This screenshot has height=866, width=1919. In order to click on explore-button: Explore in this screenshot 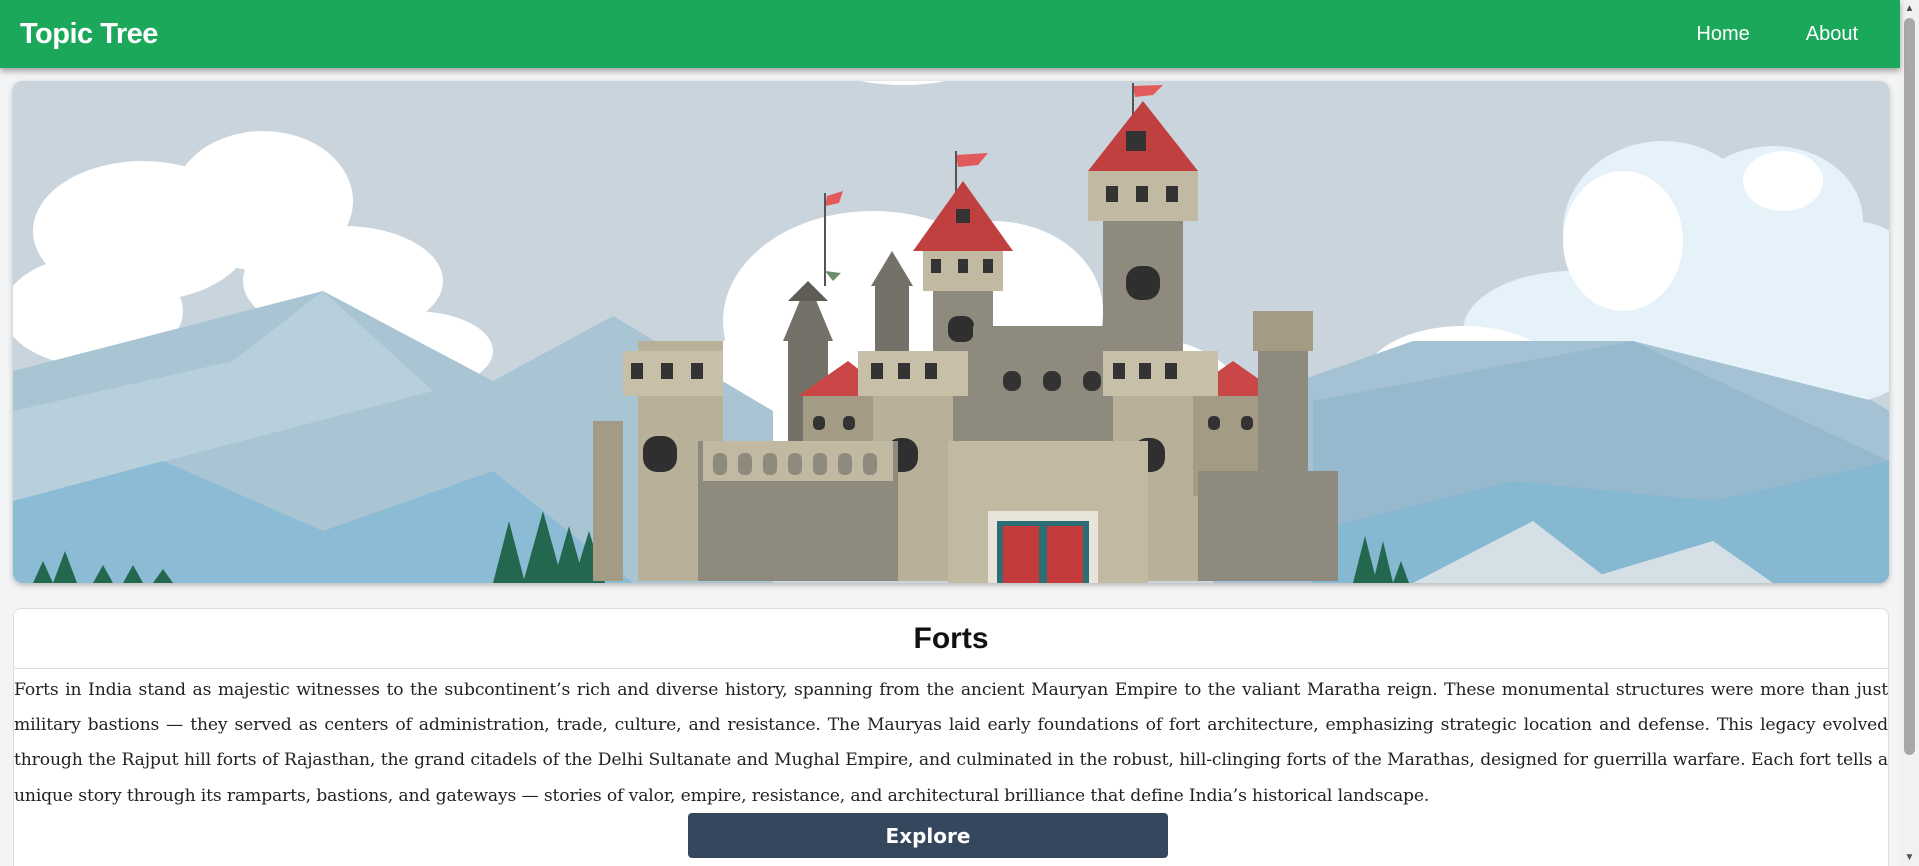, I will do `click(928, 835)`.